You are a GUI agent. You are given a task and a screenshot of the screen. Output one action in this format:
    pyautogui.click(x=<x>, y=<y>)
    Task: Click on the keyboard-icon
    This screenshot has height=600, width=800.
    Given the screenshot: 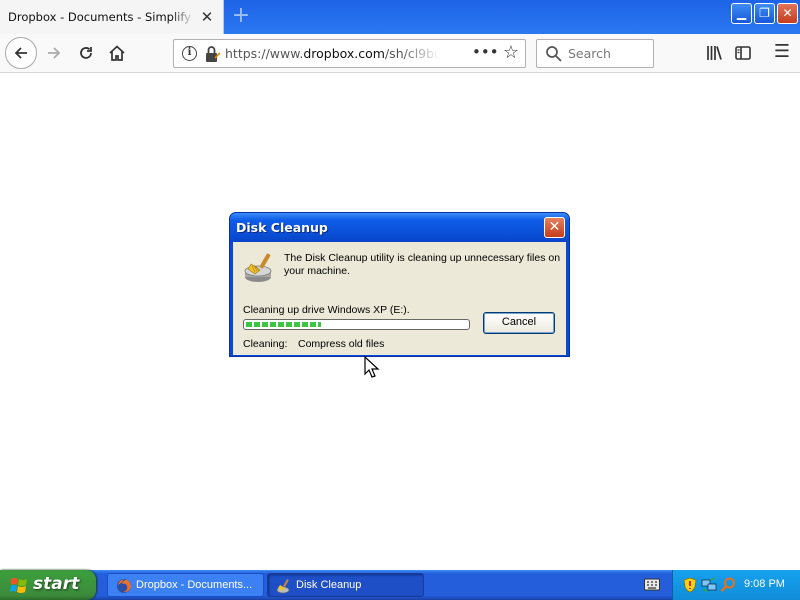 What is the action you would take?
    pyautogui.click(x=652, y=584)
    